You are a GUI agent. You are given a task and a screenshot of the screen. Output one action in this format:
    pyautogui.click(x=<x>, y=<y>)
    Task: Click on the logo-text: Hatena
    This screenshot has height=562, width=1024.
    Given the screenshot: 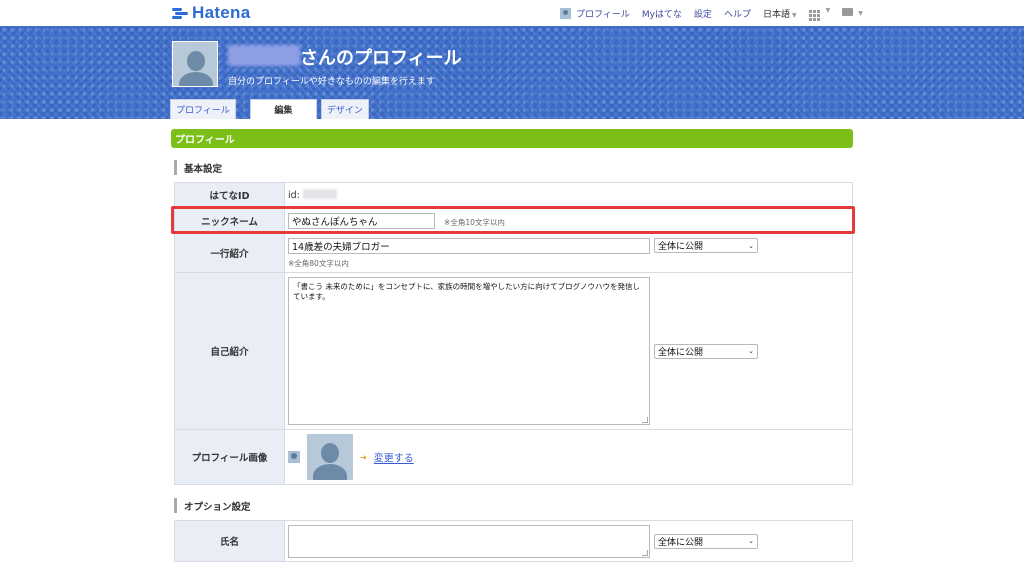 What is the action you would take?
    pyautogui.click(x=221, y=12)
    